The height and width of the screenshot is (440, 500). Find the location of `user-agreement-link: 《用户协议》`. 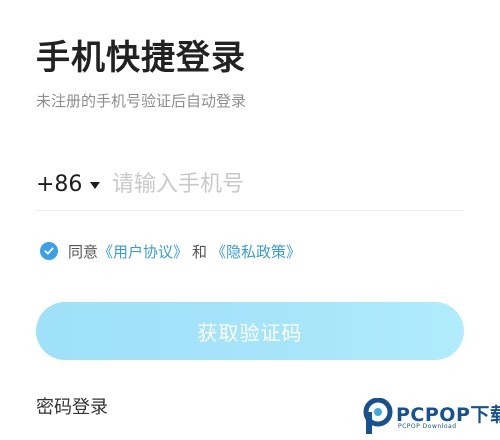

user-agreement-link: 《用户协议》 is located at coordinates (143, 251).